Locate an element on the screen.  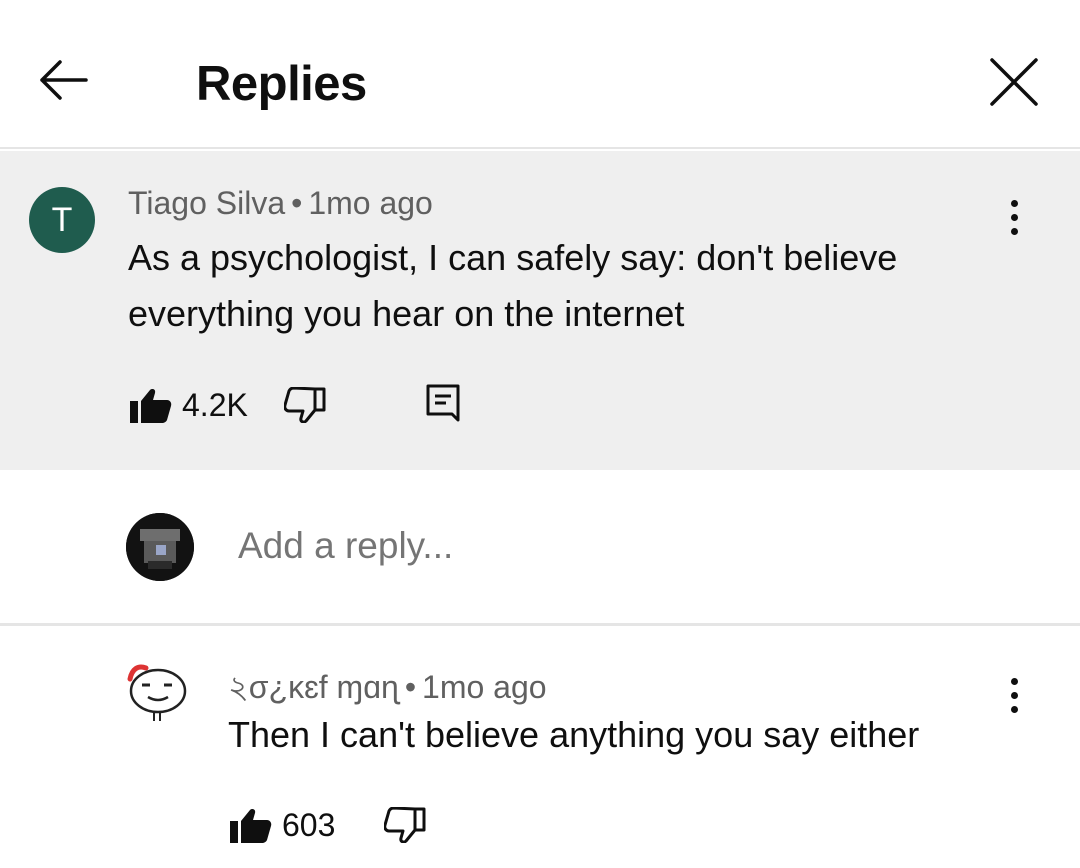
user-avatar-image is located at coordinates (160, 547).